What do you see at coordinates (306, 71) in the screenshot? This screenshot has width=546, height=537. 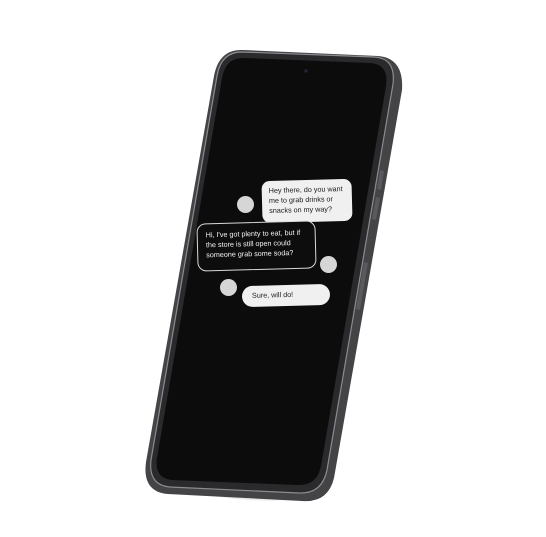 I see `front-camera-icon` at bounding box center [306, 71].